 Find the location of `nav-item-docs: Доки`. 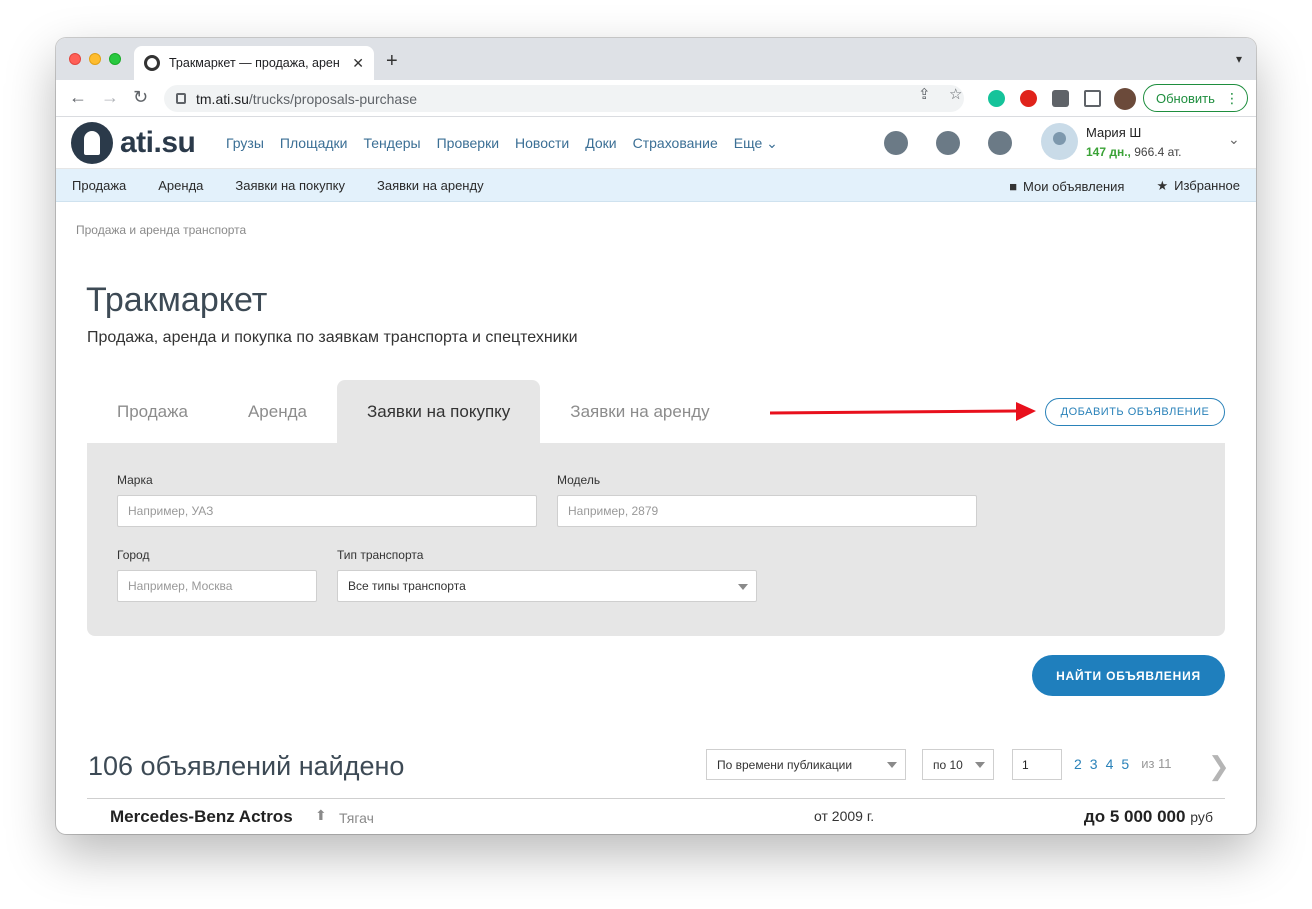

nav-item-docs: Доки is located at coordinates (600, 143).